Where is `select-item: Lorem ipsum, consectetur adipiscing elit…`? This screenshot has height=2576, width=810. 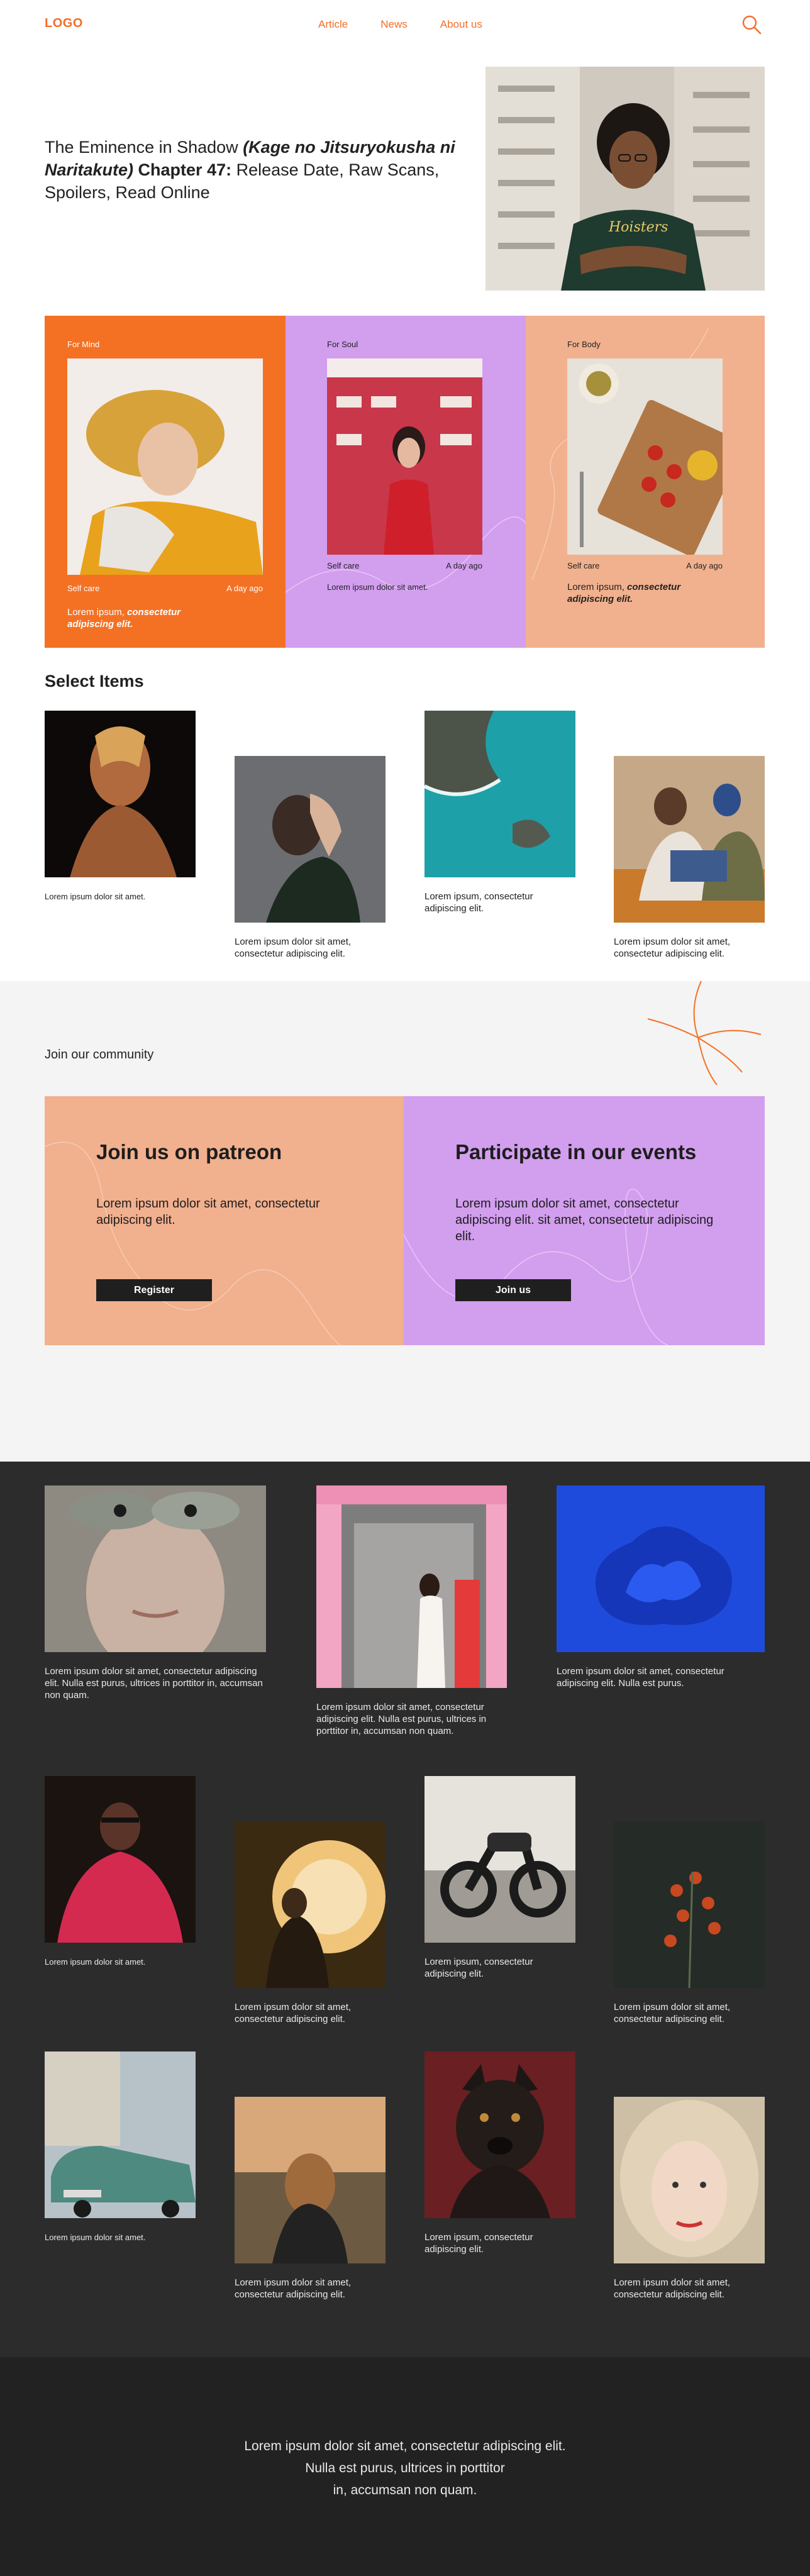 select-item: Lorem ipsum, consectetur adipiscing elit… is located at coordinates (499, 812).